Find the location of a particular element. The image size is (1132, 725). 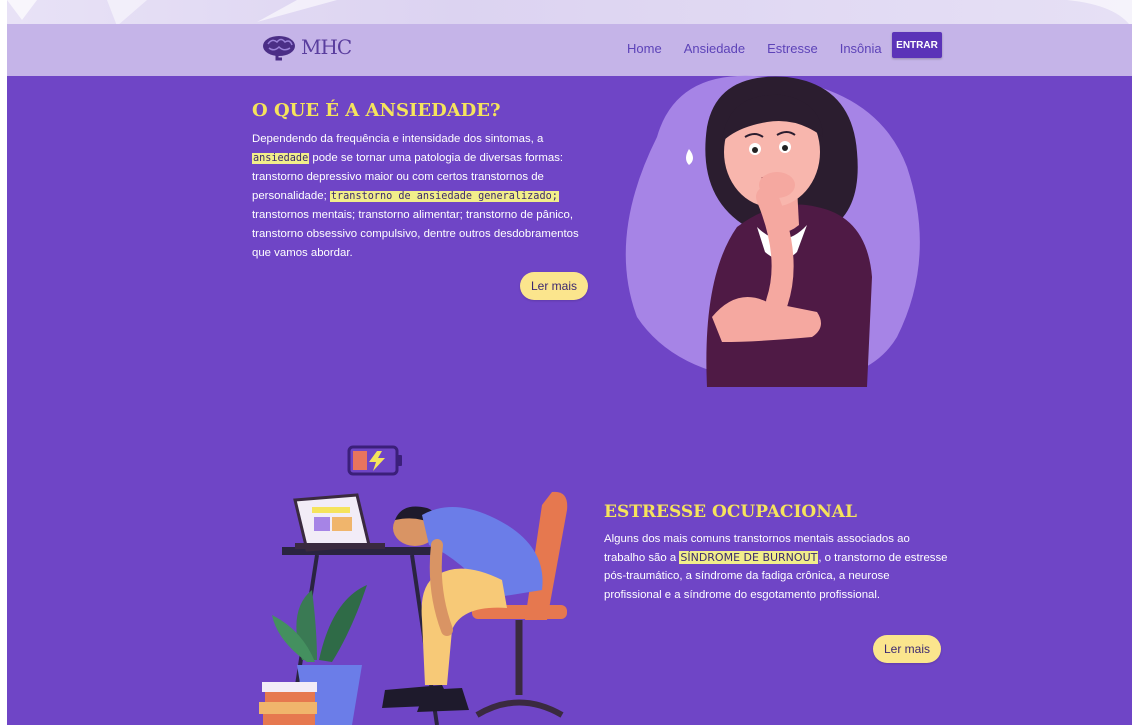

brain-logo-icon is located at coordinates (279, 48).